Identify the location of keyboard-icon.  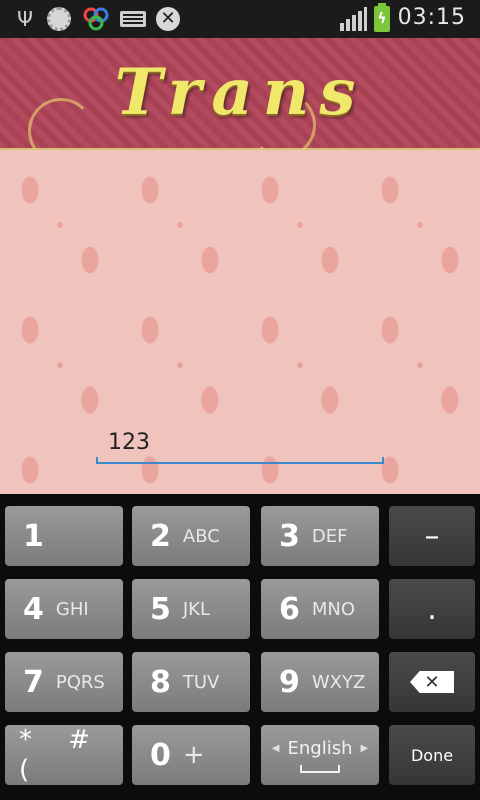
(133, 19).